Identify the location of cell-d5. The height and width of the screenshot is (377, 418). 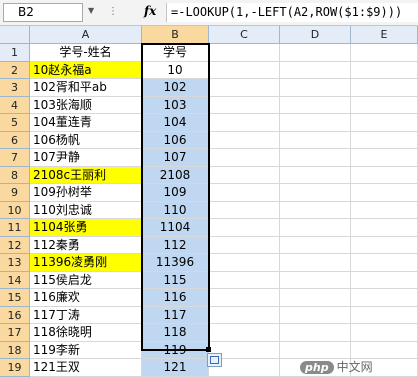
(315, 123).